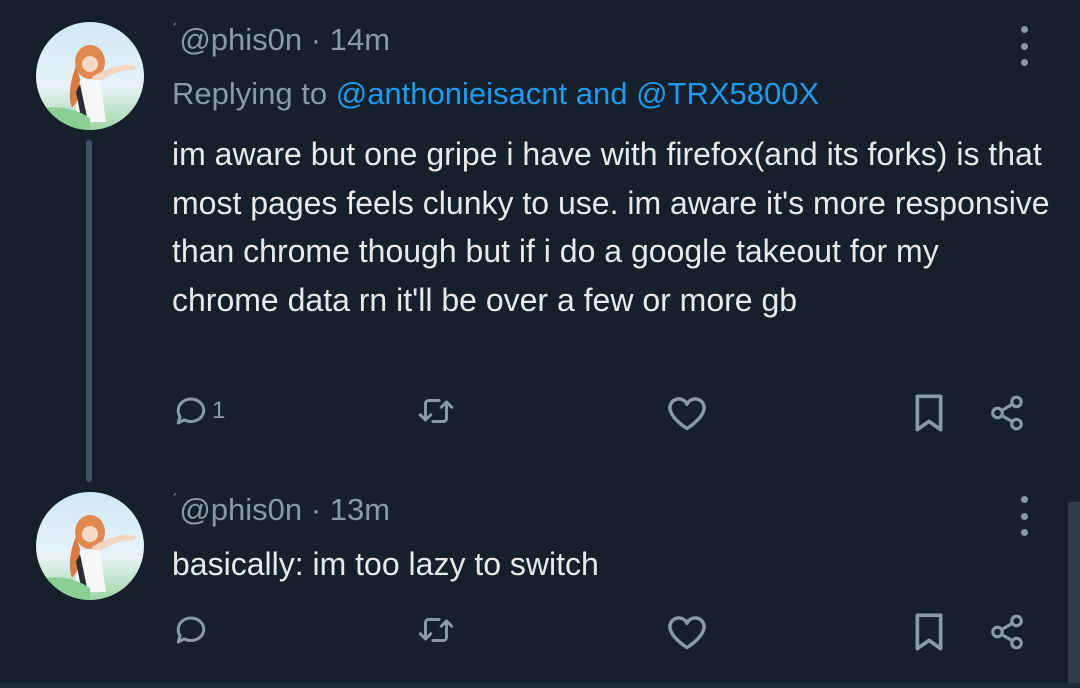 This screenshot has height=688, width=1080. I want to click on tweet-header: ˊ@phis0n · 13m, so click(281, 510).